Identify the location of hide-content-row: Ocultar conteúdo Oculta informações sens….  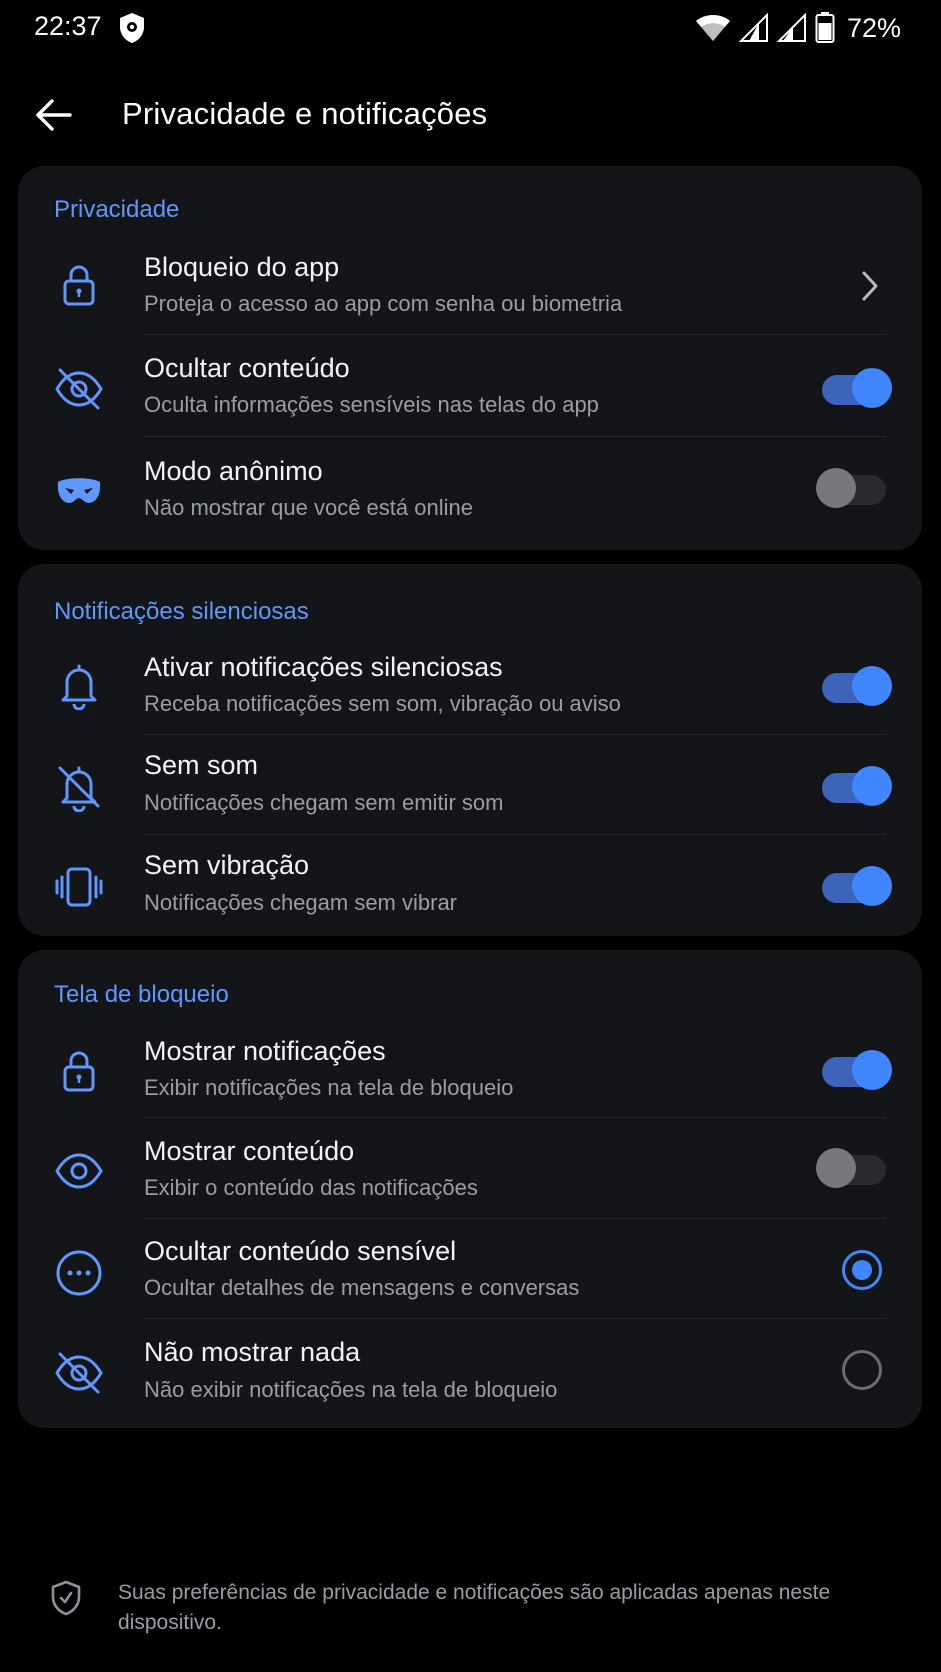
(470, 392).